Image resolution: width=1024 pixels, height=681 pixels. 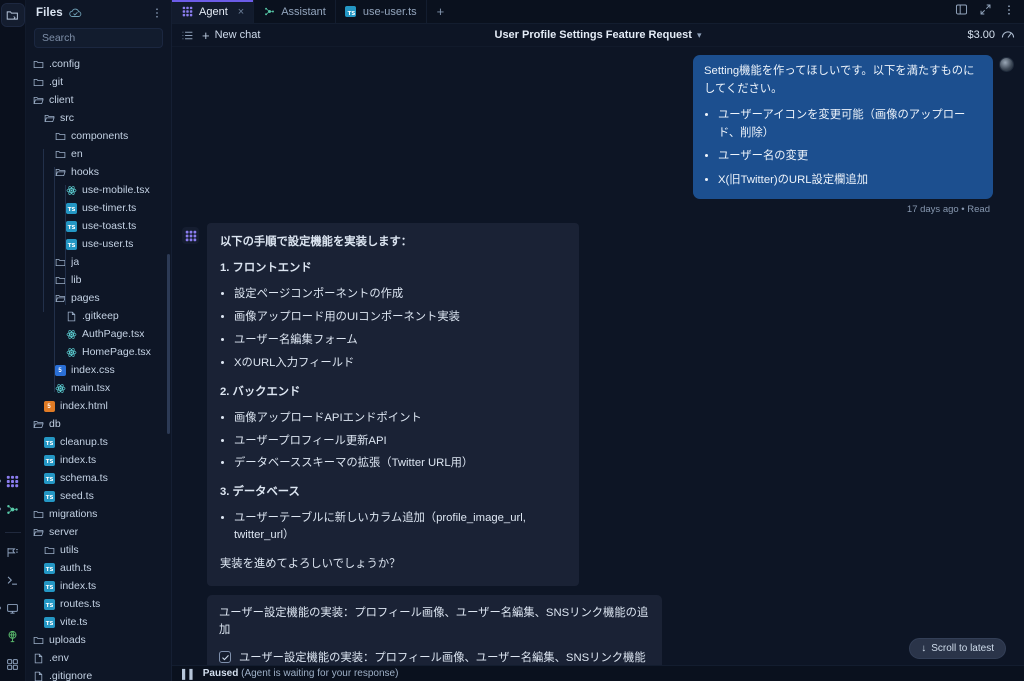 What do you see at coordinates (189, 674) in the screenshot?
I see `pause-icon: ▌▌` at bounding box center [189, 674].